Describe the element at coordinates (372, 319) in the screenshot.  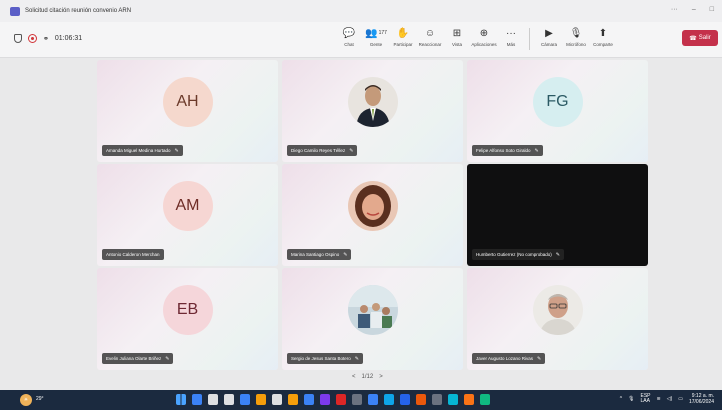
I see `participant-tile: Sergio de Jesus Santa Botero ✎` at that location.